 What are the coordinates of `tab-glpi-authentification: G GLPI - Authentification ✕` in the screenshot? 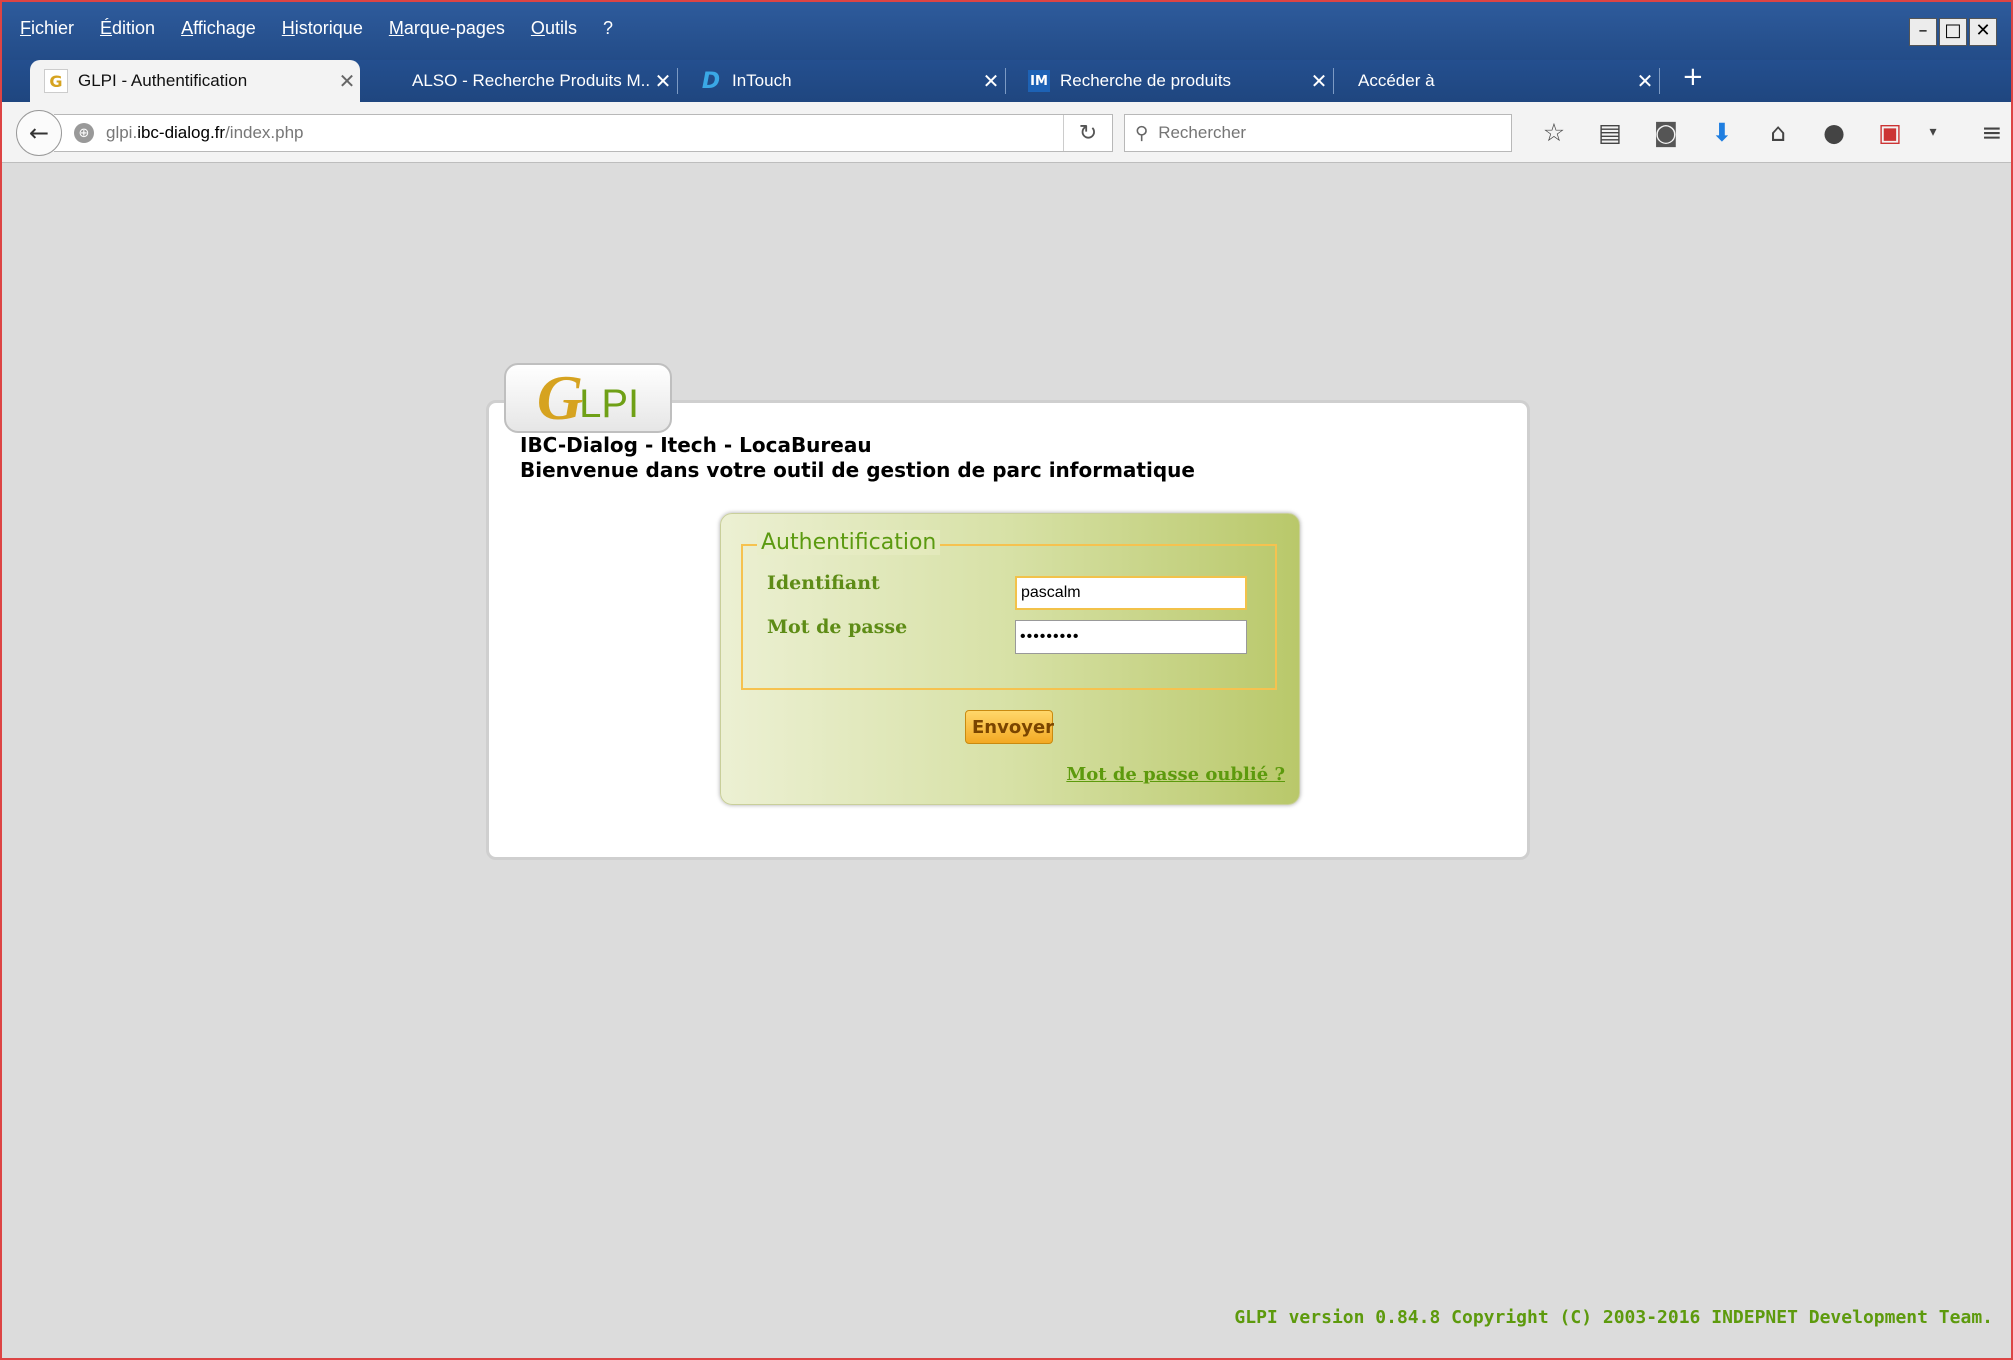 It's located at (195, 81).